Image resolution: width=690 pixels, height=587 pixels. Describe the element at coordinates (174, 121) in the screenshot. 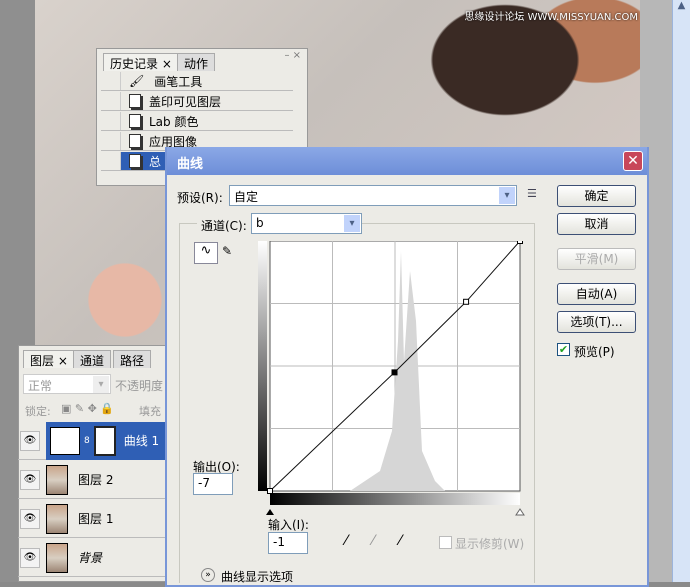

I see `history-item-label: Lab 颜色` at that location.